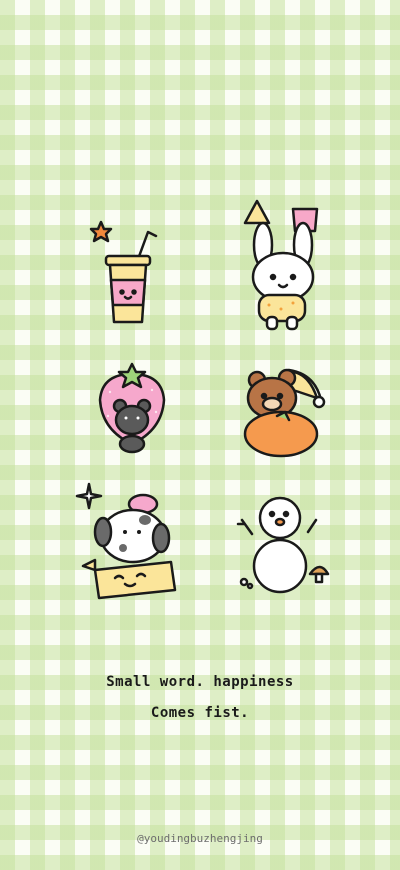 Image resolution: width=400 pixels, height=870 pixels. I want to click on bunny-sticker, so click(281, 265).